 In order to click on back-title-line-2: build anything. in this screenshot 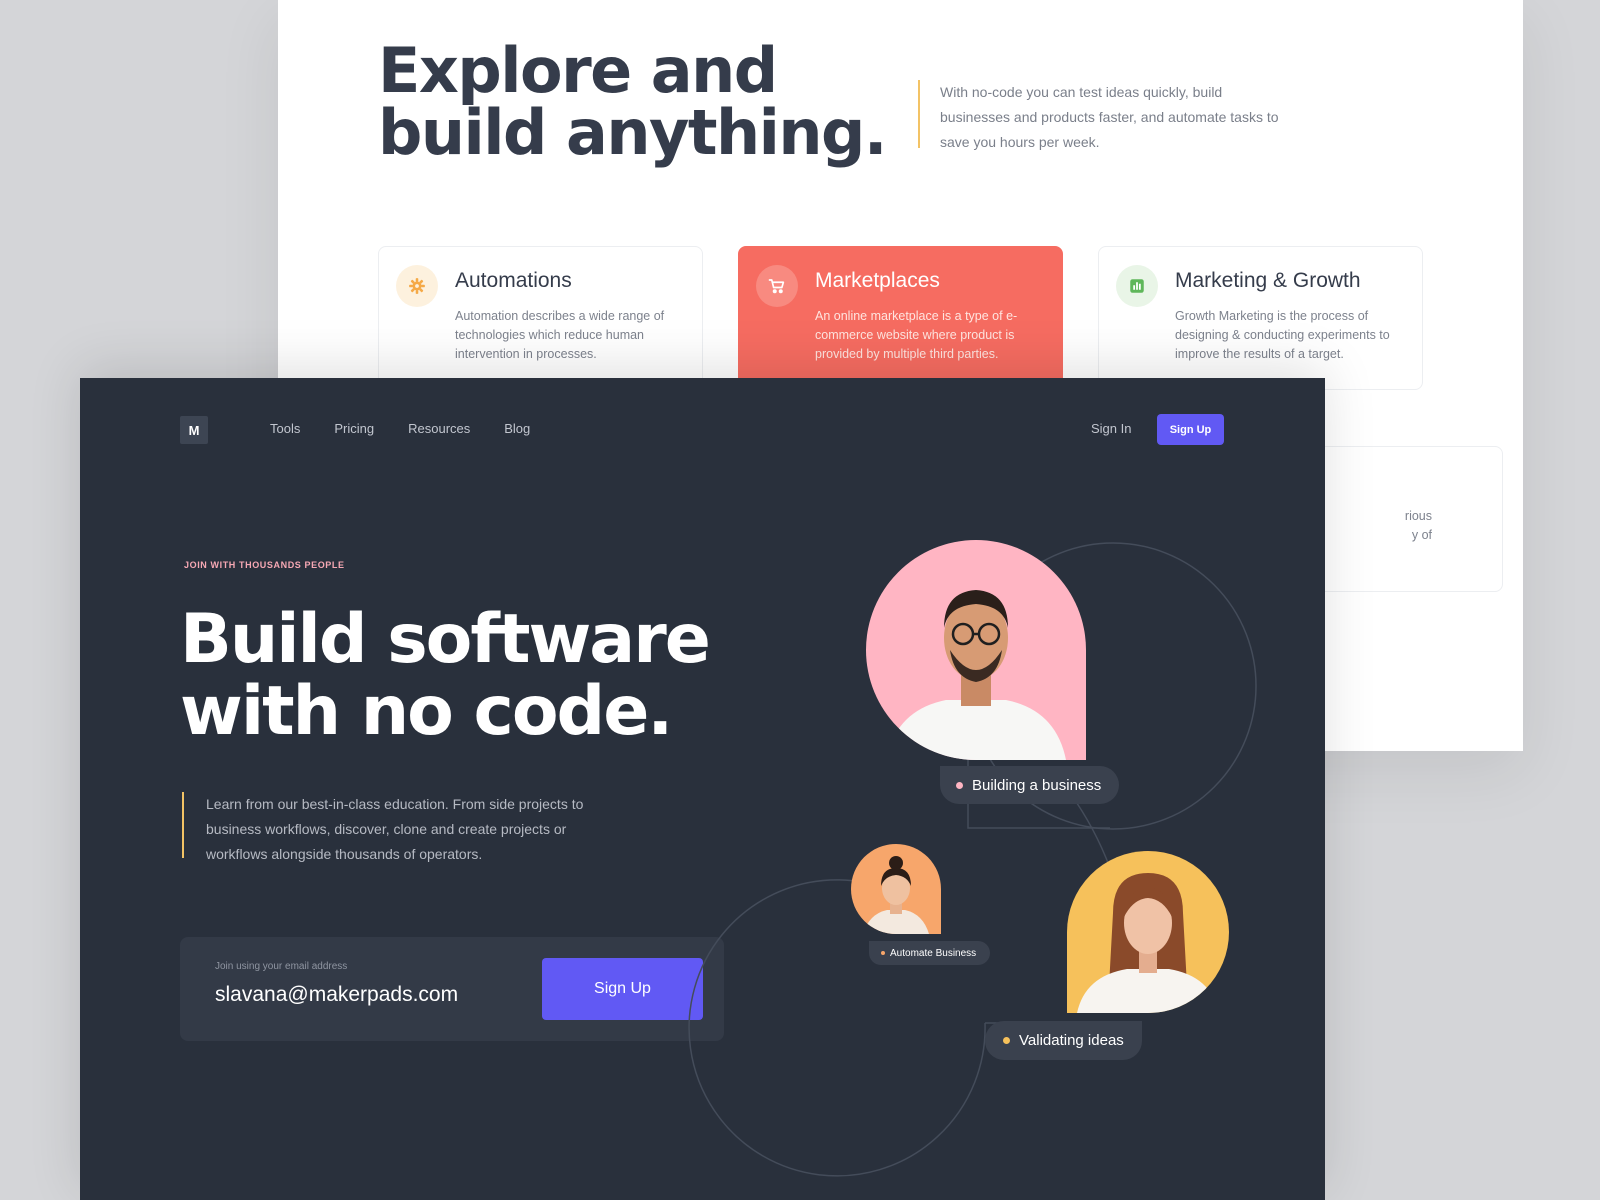, I will do `click(632, 132)`.